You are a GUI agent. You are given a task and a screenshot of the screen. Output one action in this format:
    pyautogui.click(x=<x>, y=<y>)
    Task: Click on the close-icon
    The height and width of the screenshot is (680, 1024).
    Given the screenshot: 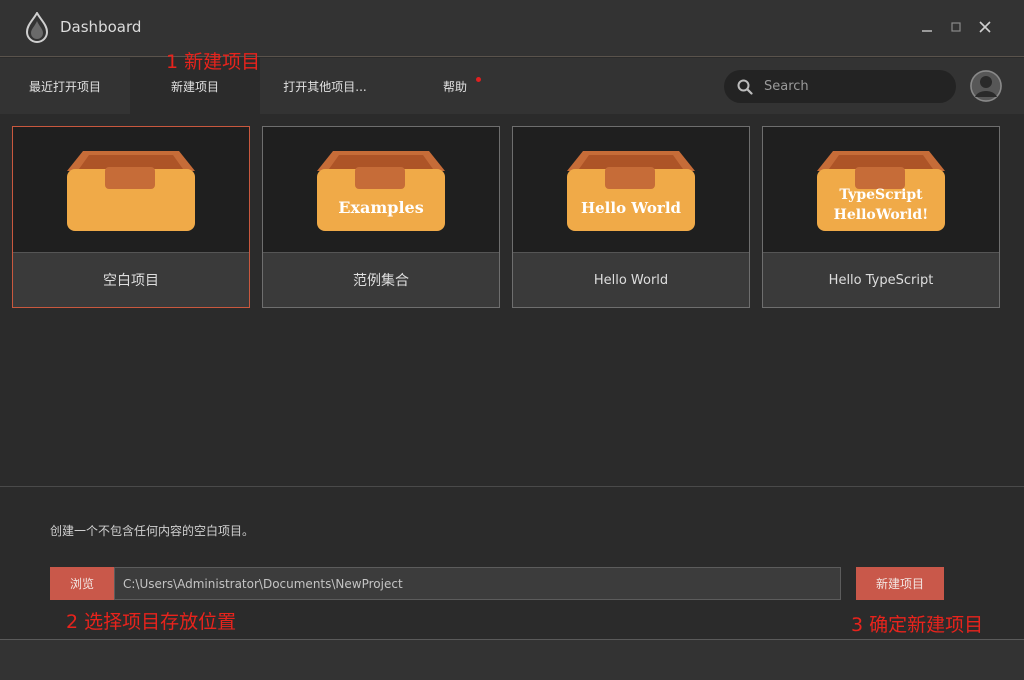 What is the action you would take?
    pyautogui.click(x=985, y=27)
    